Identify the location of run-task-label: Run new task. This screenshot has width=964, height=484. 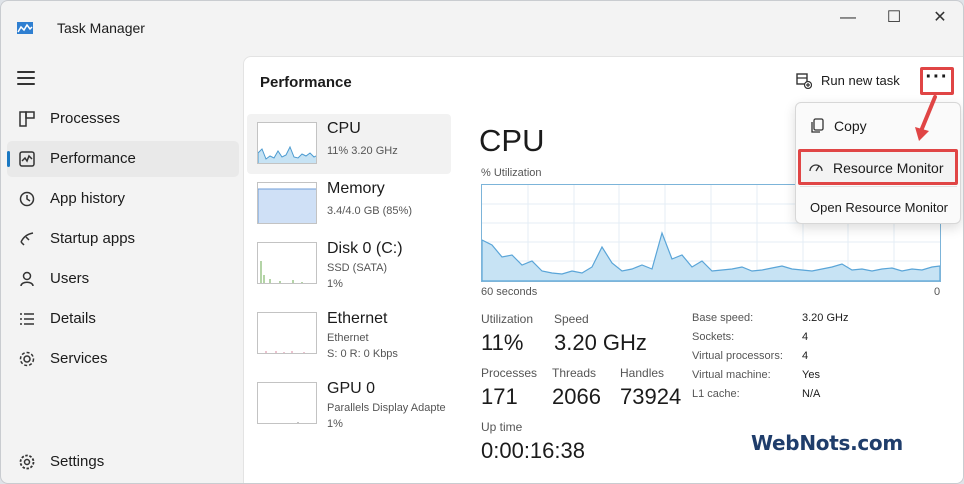
(860, 80).